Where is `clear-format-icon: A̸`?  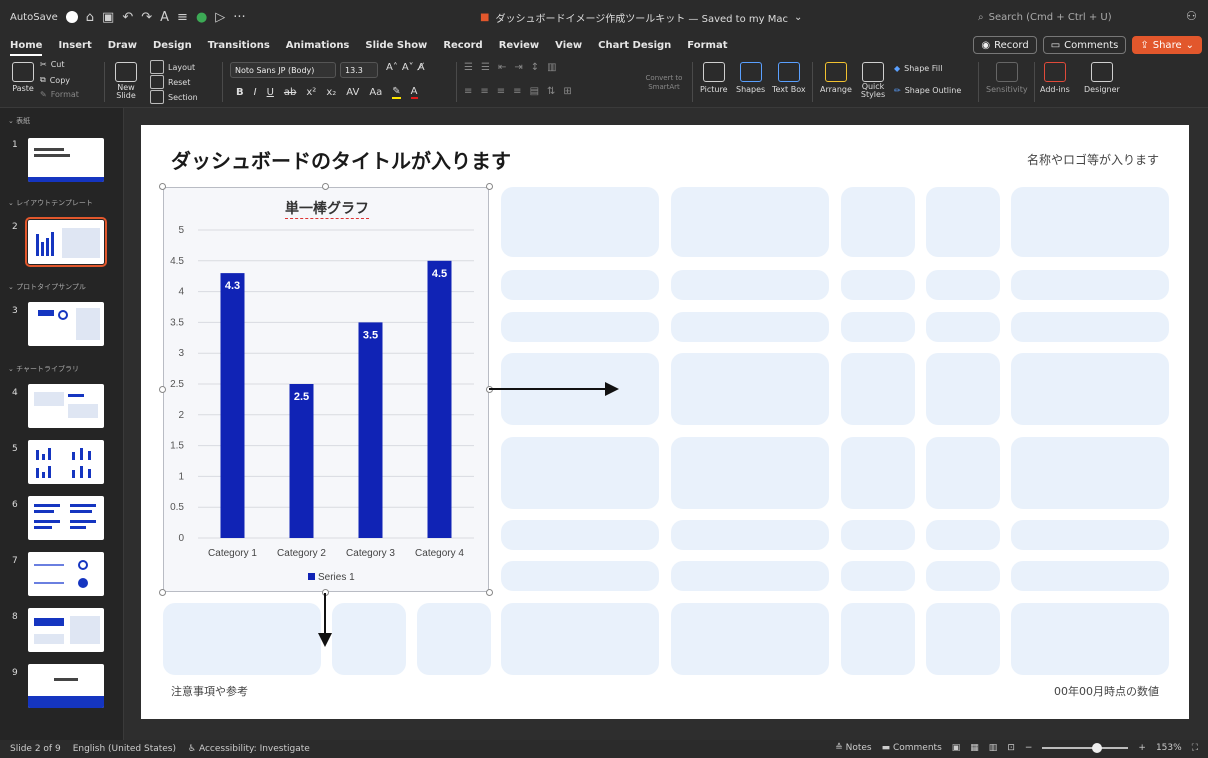
clear-format-icon: A̸ is located at coordinates (421, 67).